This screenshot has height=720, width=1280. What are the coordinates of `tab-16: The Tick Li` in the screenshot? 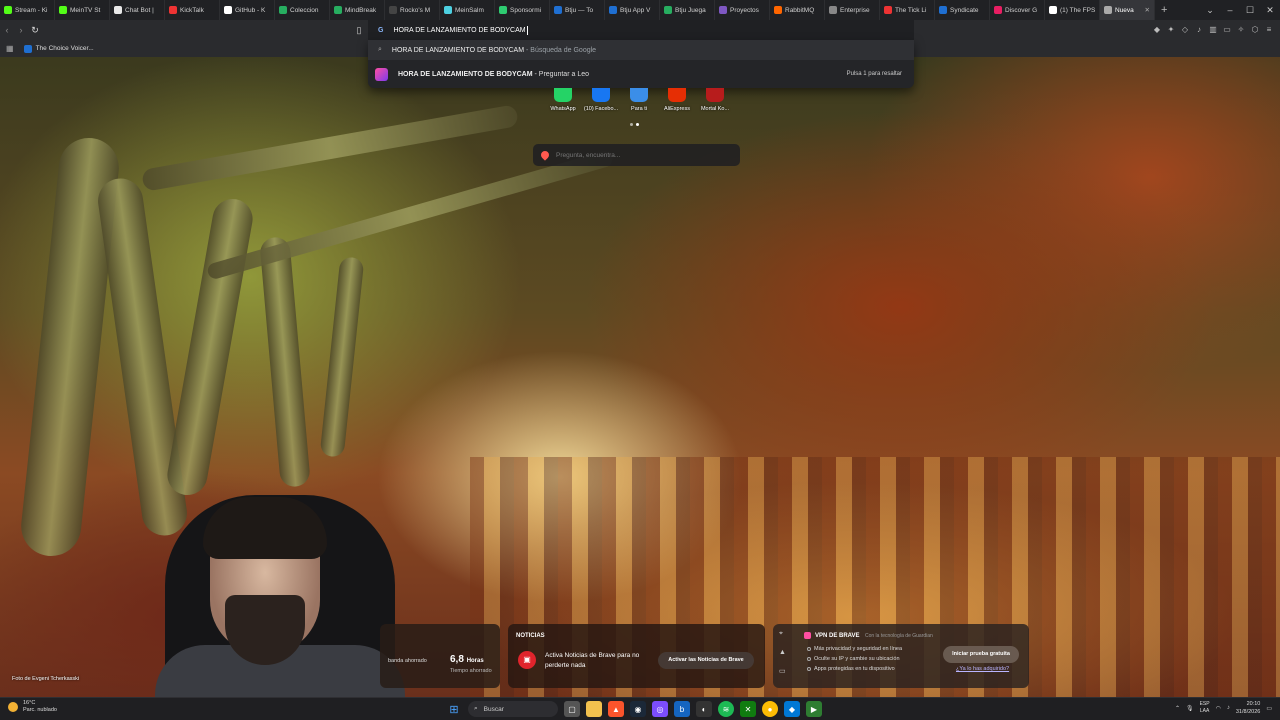 It's located at (907, 10).